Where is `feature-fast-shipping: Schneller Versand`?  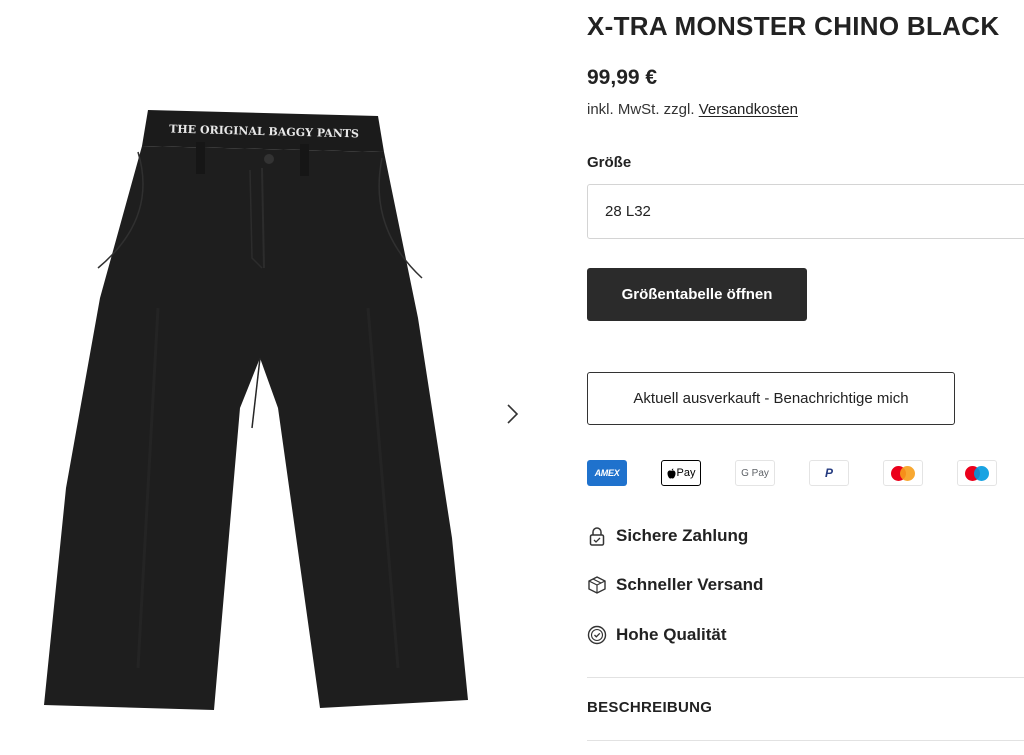 feature-fast-shipping: Schneller Versand is located at coordinates (675, 585).